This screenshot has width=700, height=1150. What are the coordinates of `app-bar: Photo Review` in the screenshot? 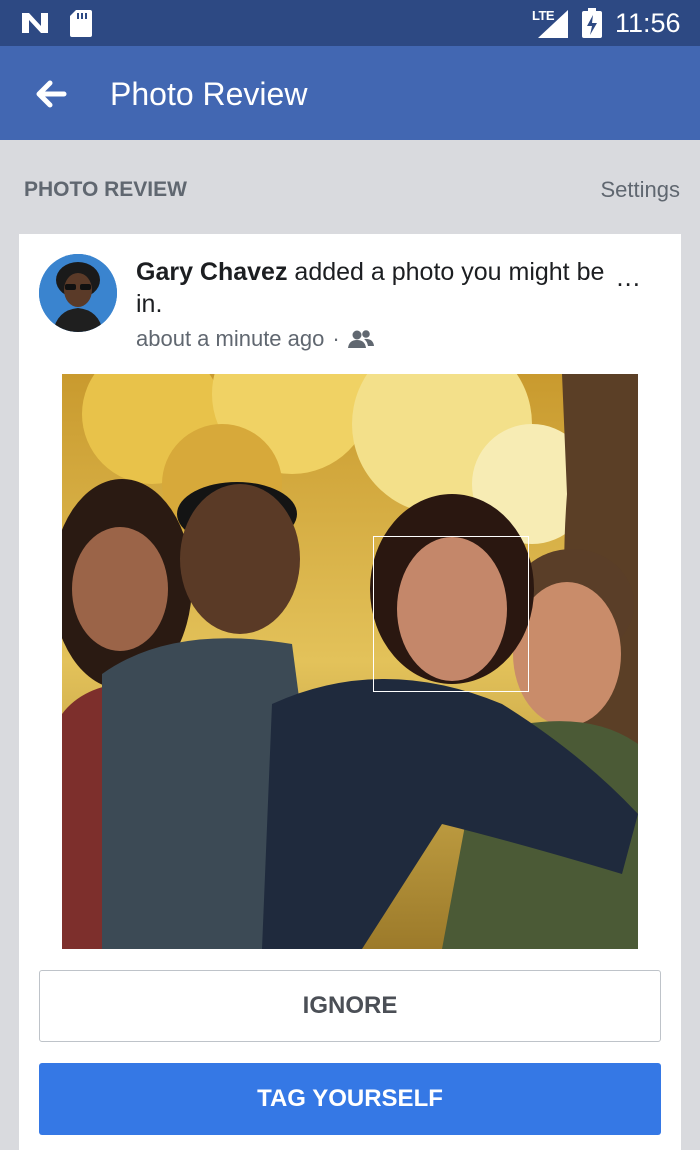 It's located at (350, 93).